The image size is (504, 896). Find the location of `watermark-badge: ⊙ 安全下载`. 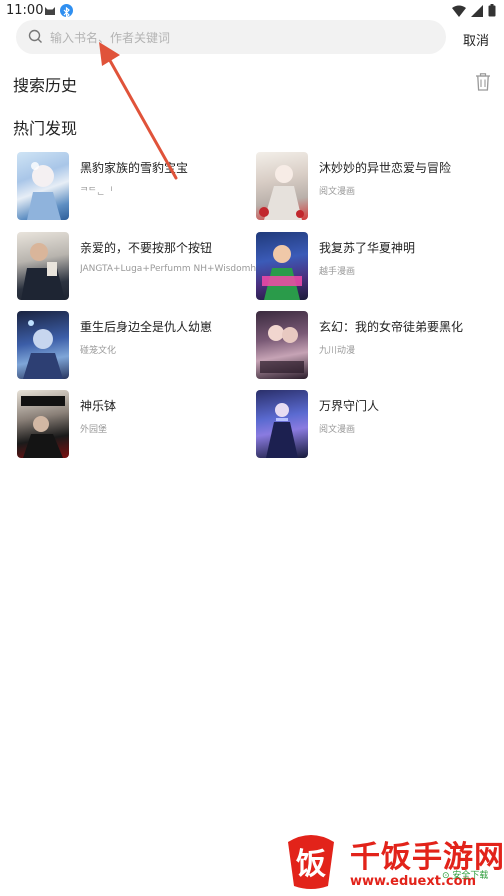

watermark-badge: ⊙ 安全下载 is located at coordinates (465, 876).